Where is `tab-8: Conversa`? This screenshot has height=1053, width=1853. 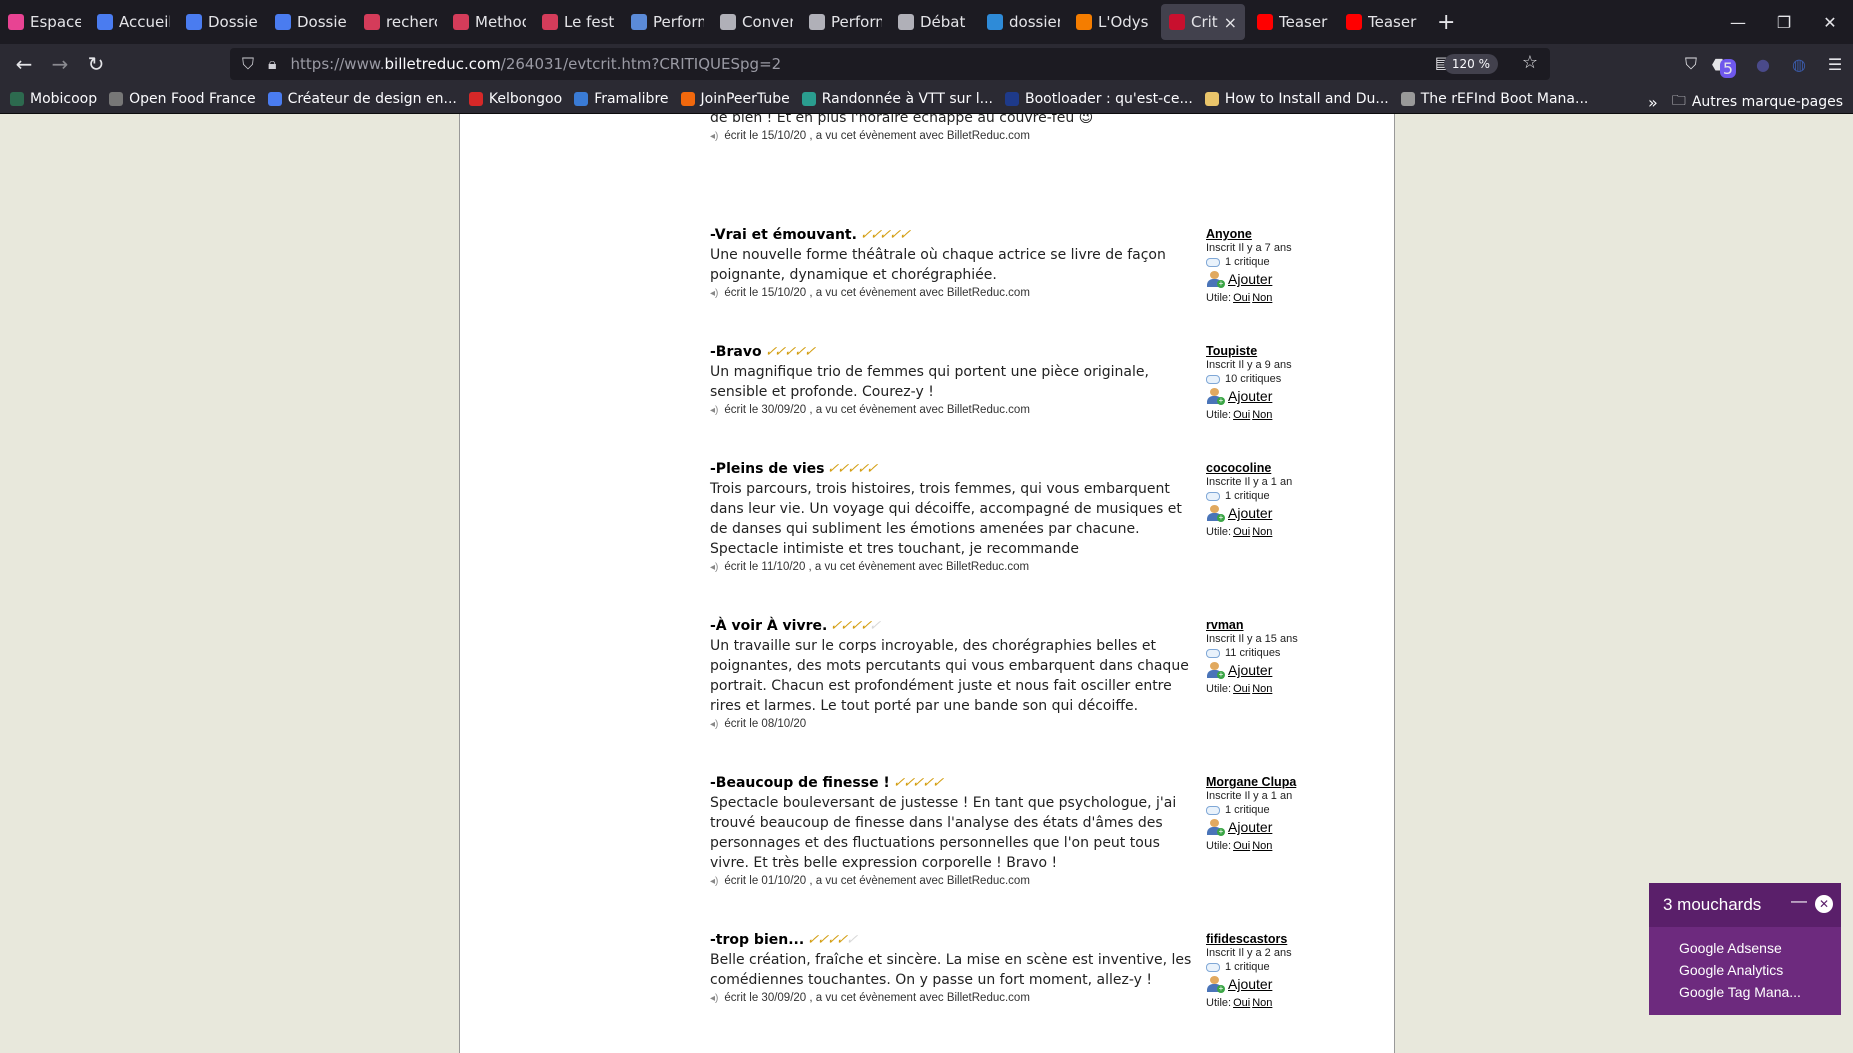 tab-8: Conversa is located at coordinates (756, 22).